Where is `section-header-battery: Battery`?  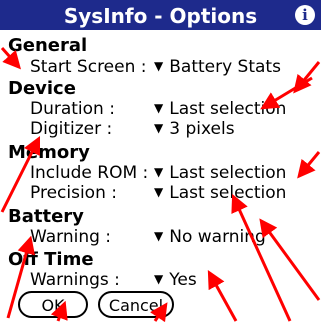 section-header-battery: Battery is located at coordinates (46, 216).